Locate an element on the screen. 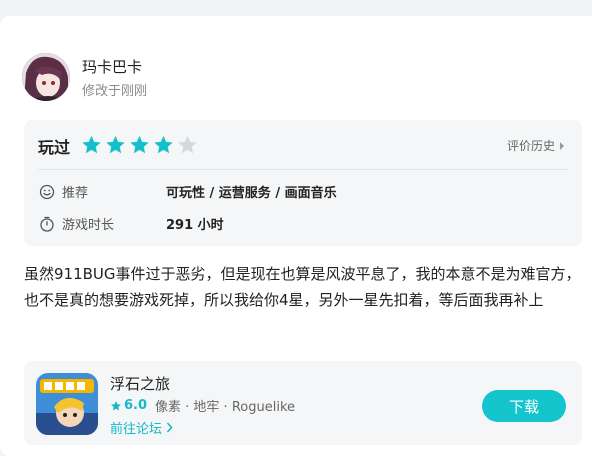 This screenshot has height=456, width=592. smile-icon is located at coordinates (47, 192).